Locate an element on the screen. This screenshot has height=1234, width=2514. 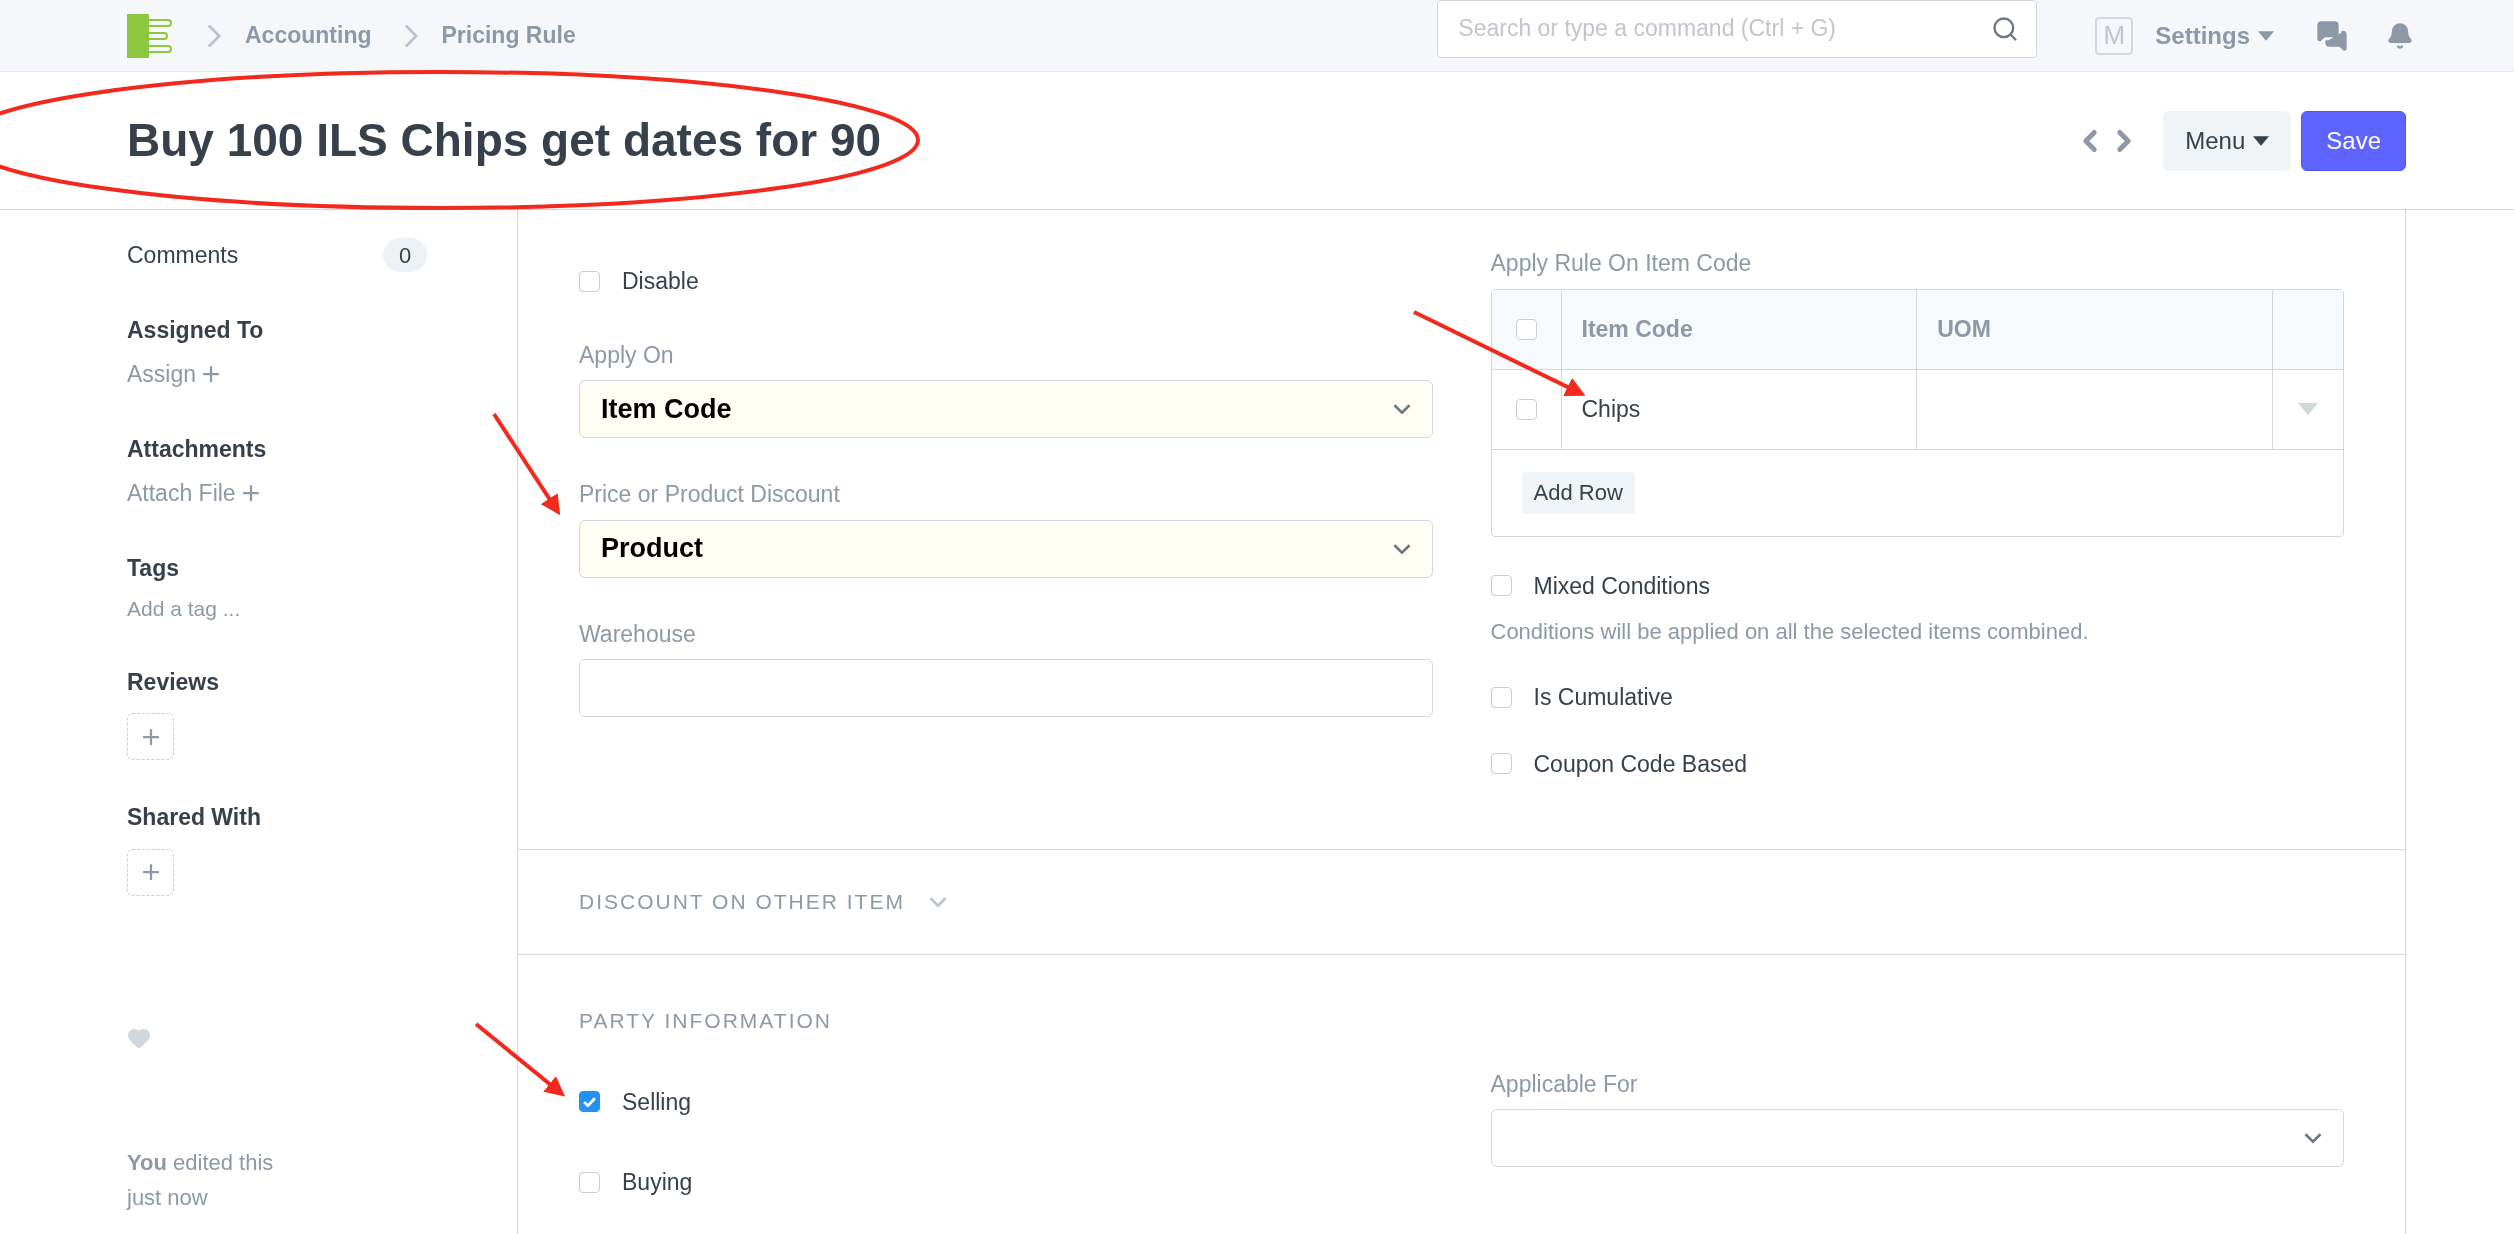
row-menu-caret-icon is located at coordinates (2308, 409).